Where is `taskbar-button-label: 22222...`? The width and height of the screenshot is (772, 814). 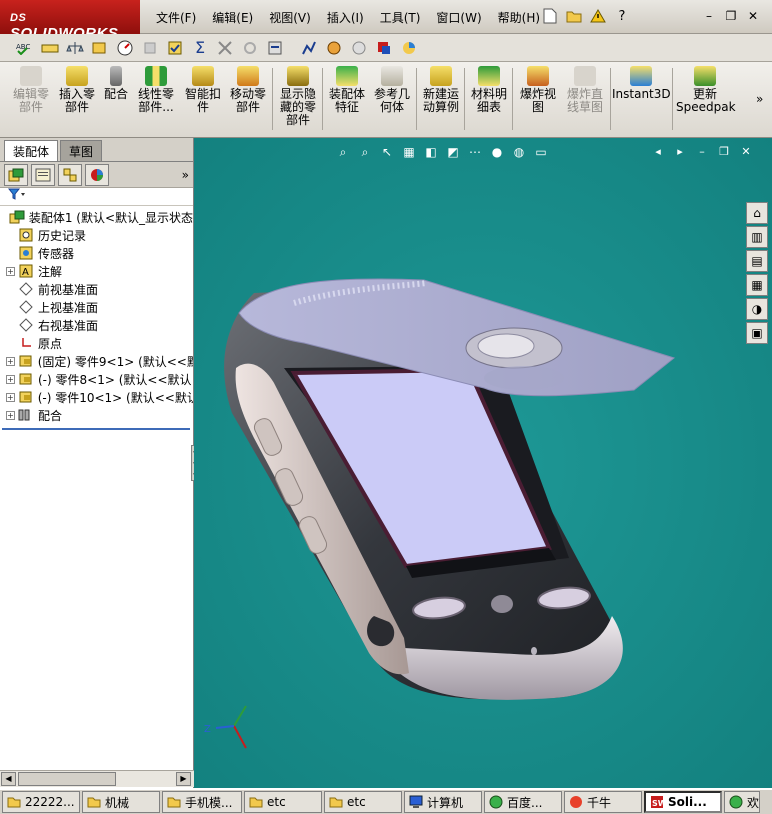 taskbar-button-label: 22222... is located at coordinates (50, 802).